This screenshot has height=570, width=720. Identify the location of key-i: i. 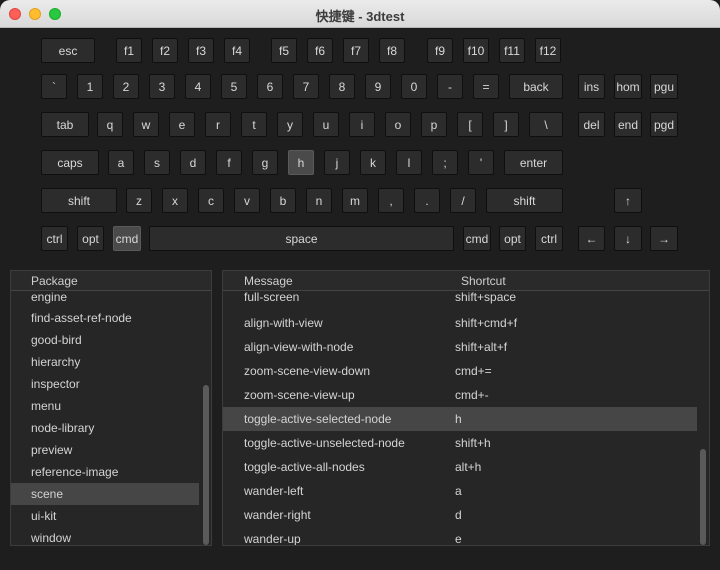
(362, 124).